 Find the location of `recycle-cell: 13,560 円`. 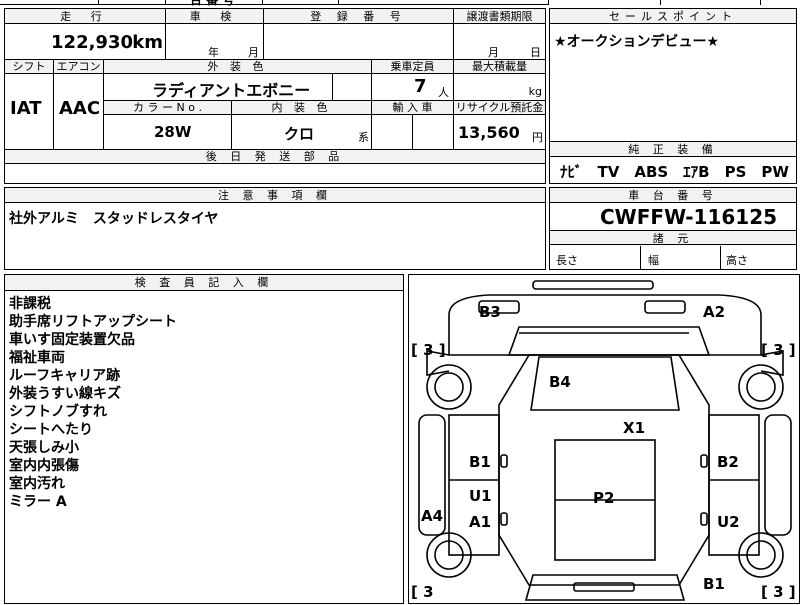

recycle-cell: 13,560 円 is located at coordinates (499, 132).